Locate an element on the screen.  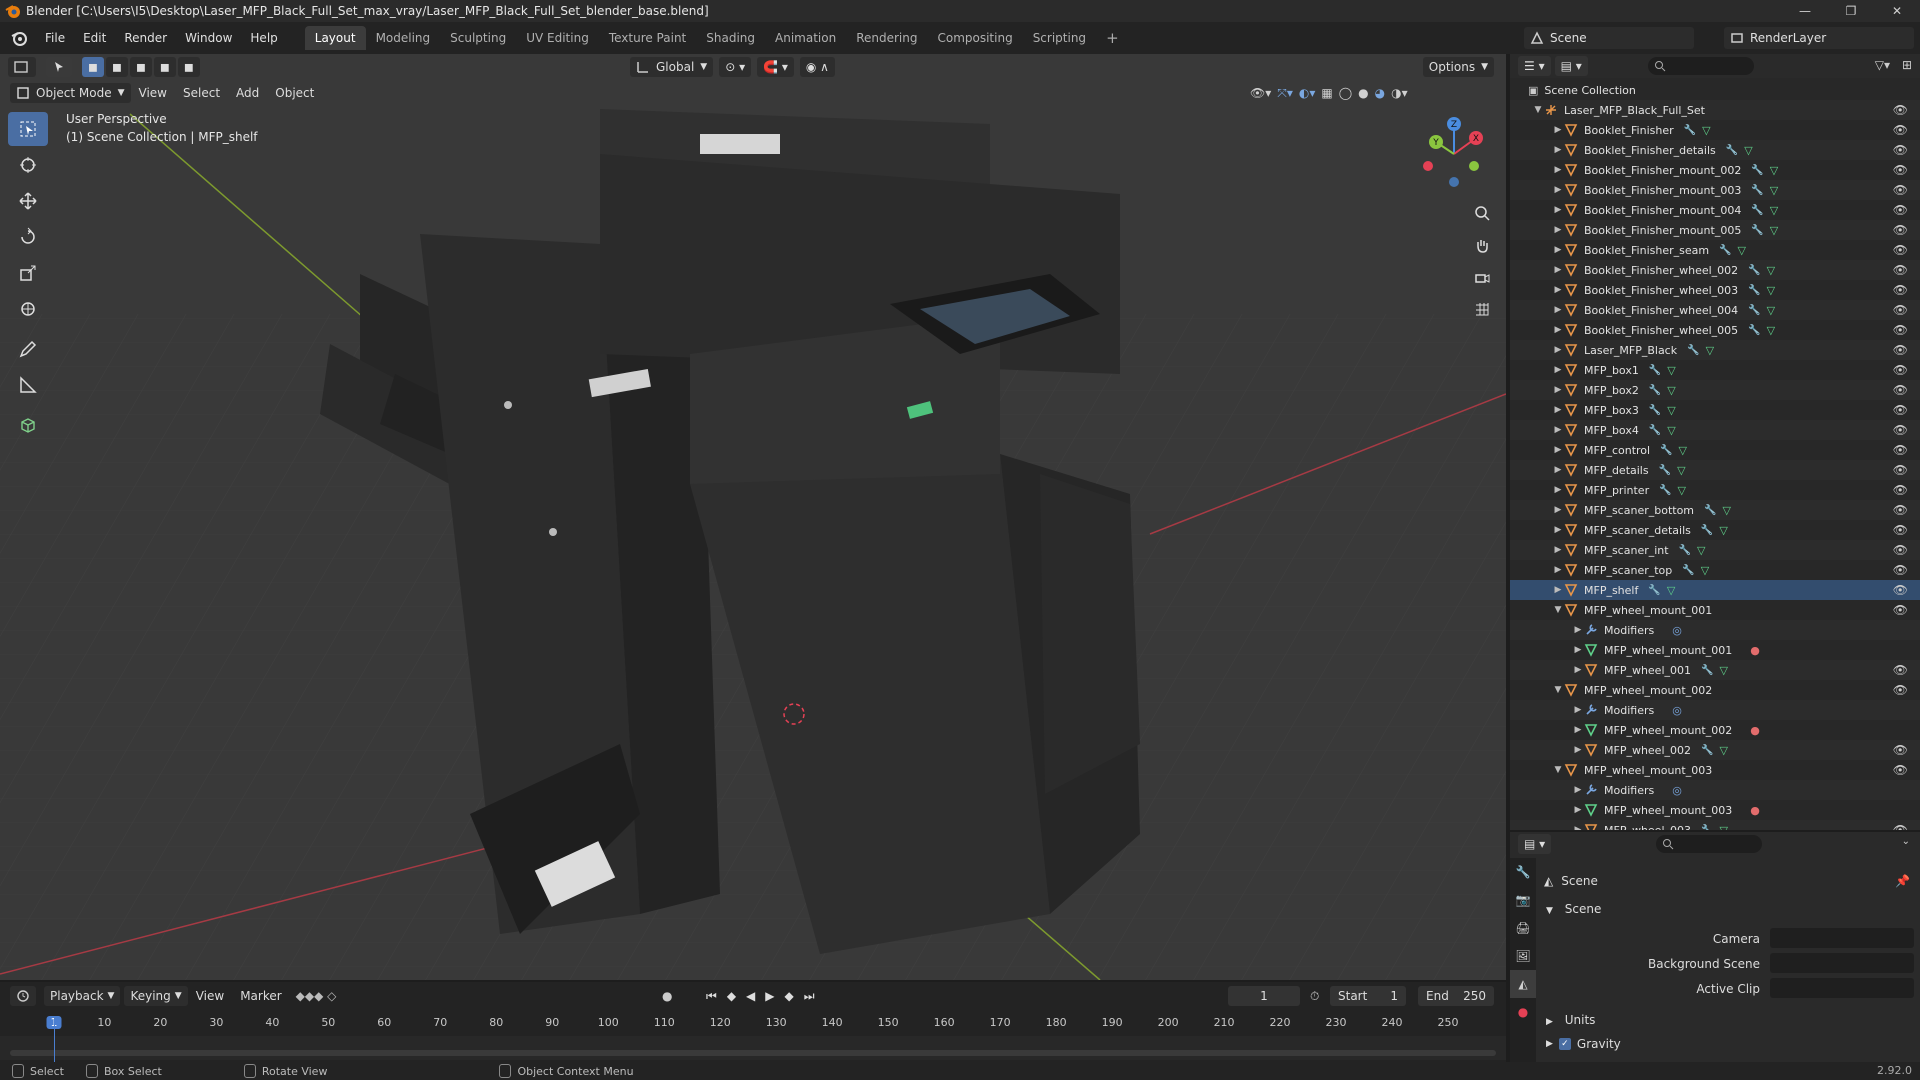
outliner-row: ▶ MFP_wheel_002 🔧 ▽ 👁 is located at coordinates (1715, 750).